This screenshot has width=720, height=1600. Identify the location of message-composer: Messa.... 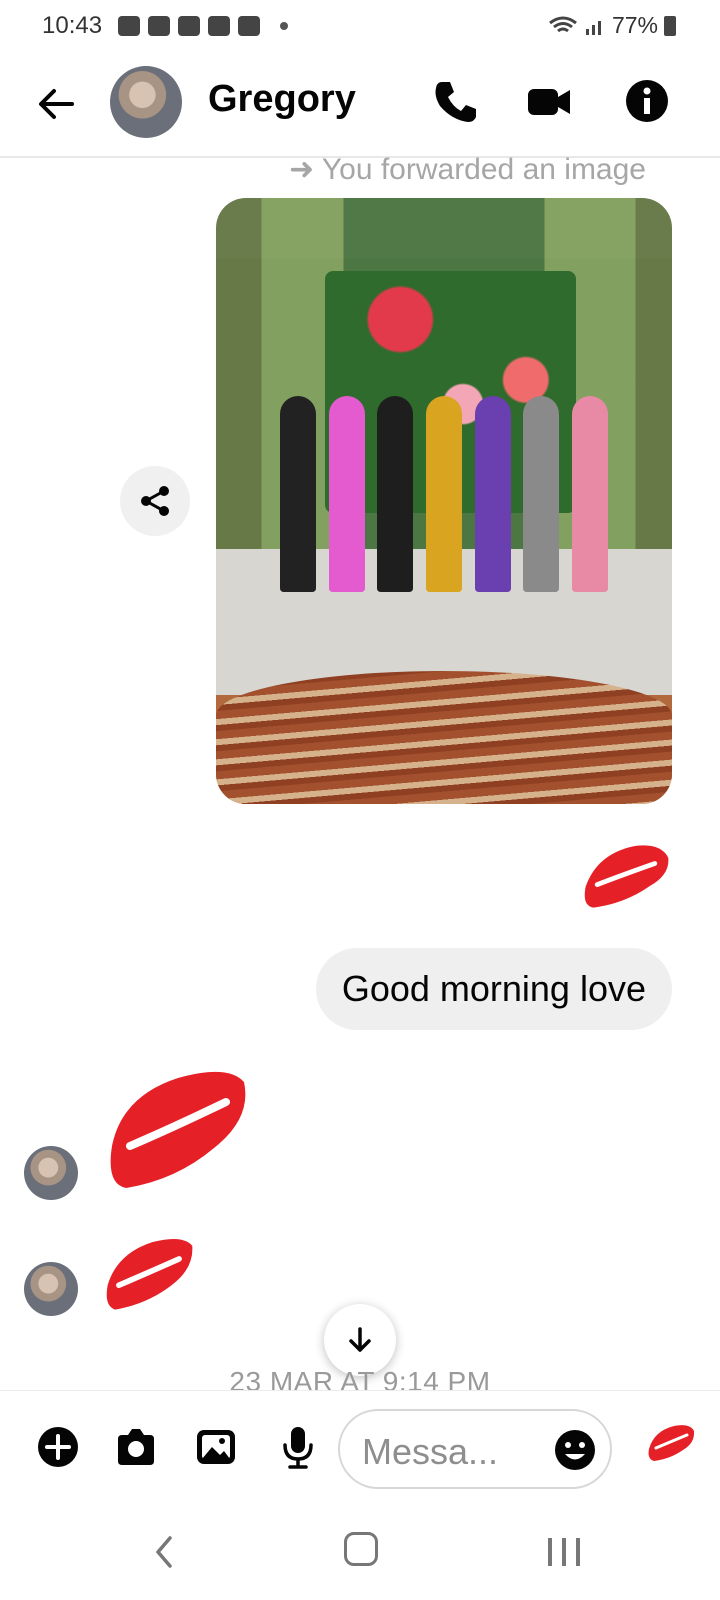
(360, 1448).